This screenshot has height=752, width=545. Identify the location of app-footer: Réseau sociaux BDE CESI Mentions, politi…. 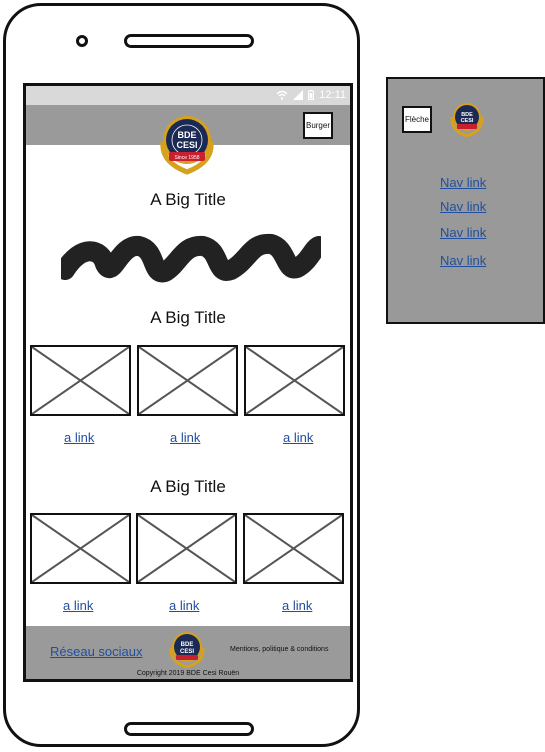
(188, 652).